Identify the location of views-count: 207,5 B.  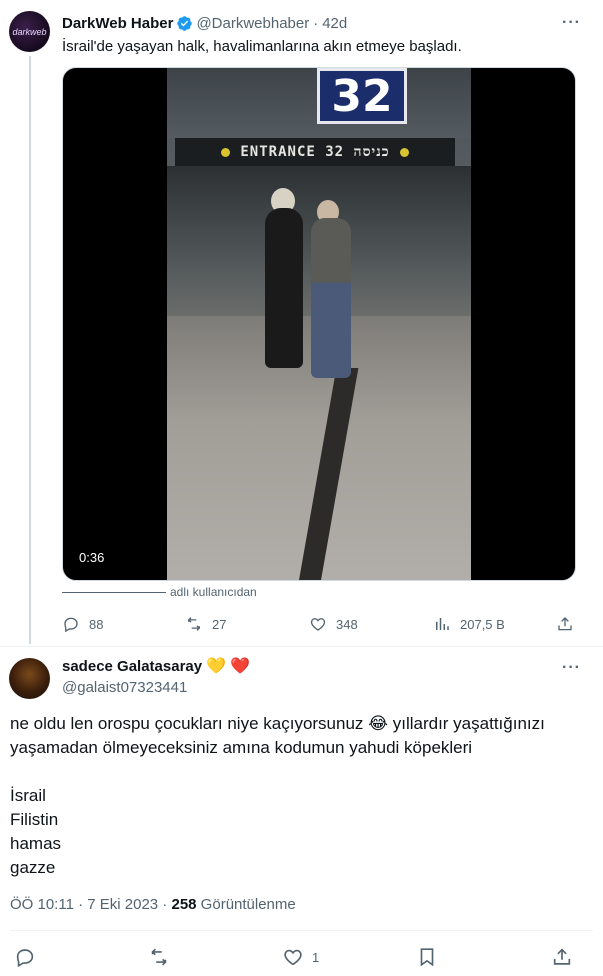
(482, 624).